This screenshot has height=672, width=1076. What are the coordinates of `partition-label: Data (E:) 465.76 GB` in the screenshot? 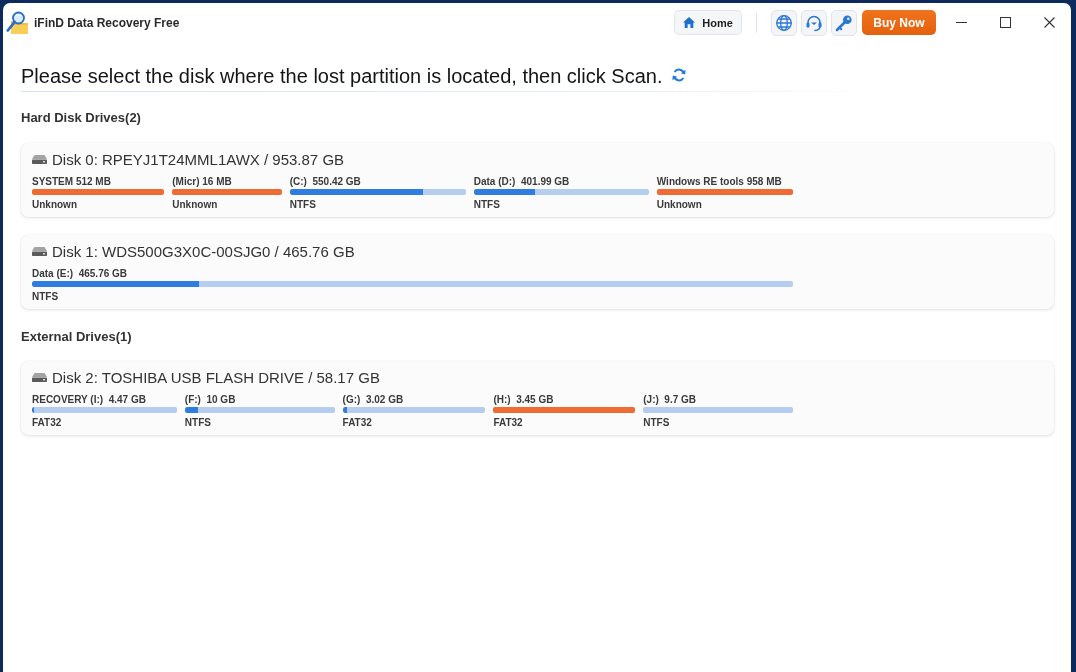 It's located at (80, 274).